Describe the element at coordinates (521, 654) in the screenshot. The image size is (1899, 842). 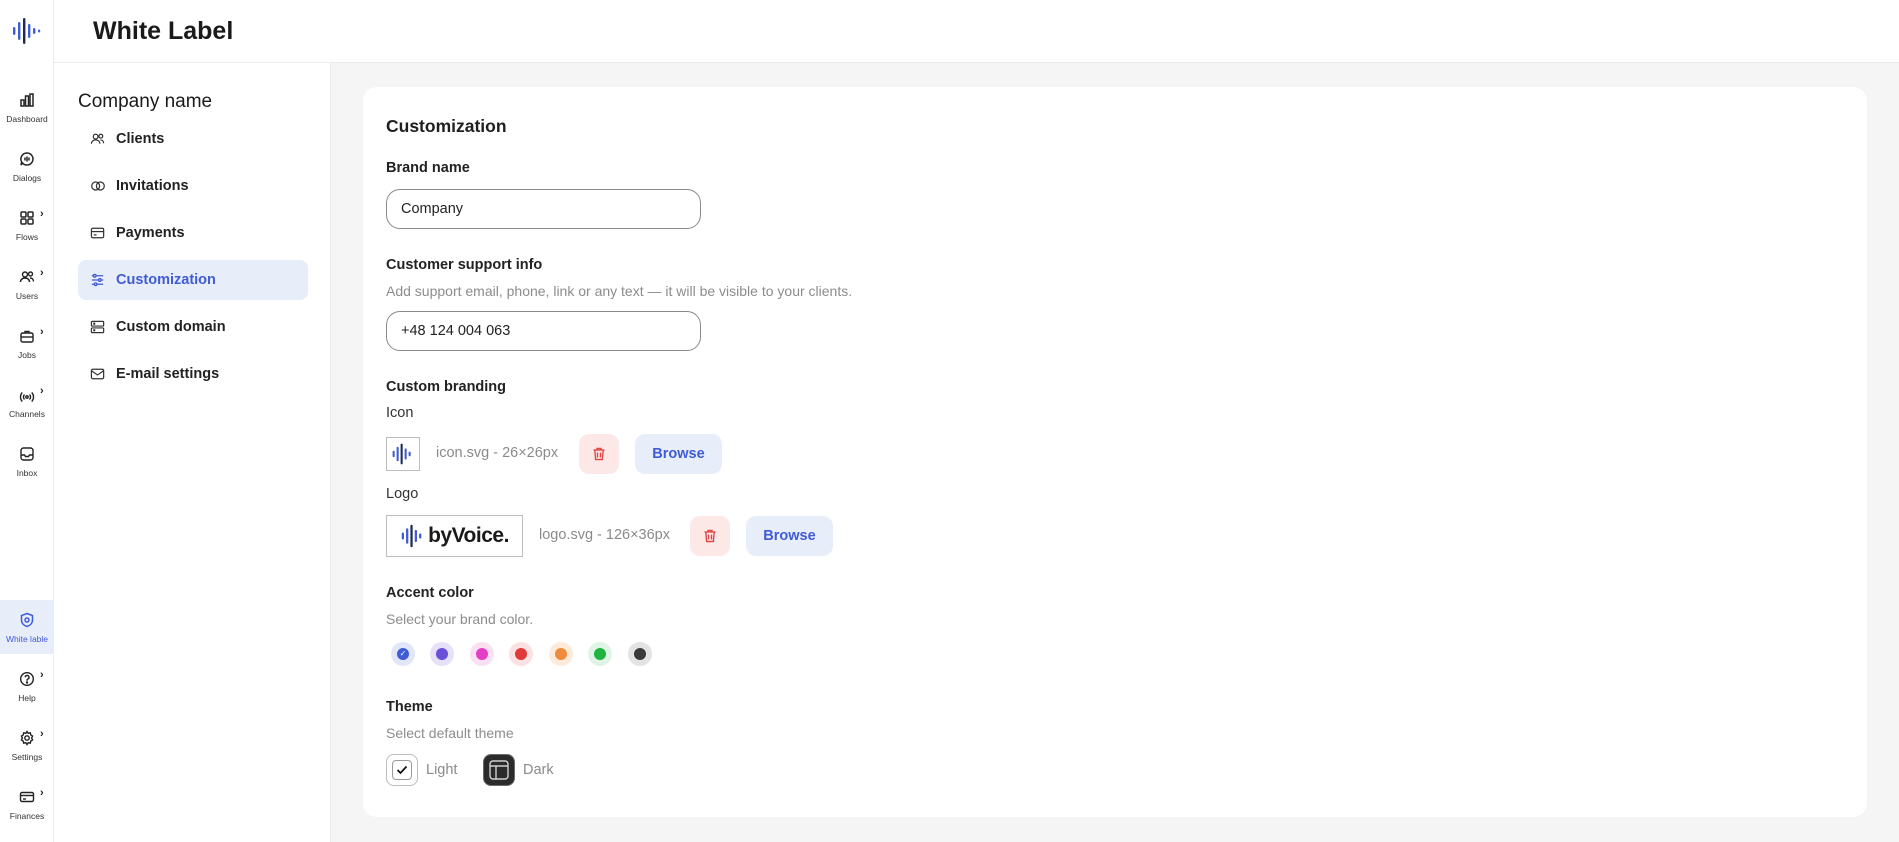
I see `color-swatch-red` at that location.